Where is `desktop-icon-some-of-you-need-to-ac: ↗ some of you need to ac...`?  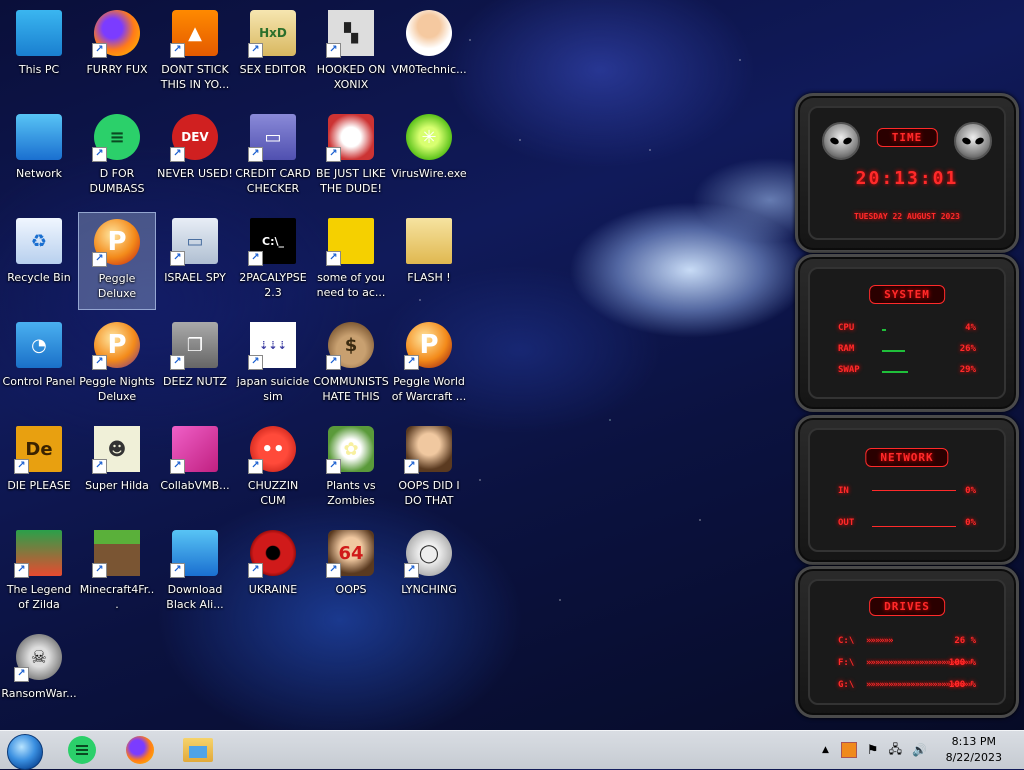 desktop-icon-some-of-you-need-to-ac: ↗ some of you need to ac... is located at coordinates (351, 261).